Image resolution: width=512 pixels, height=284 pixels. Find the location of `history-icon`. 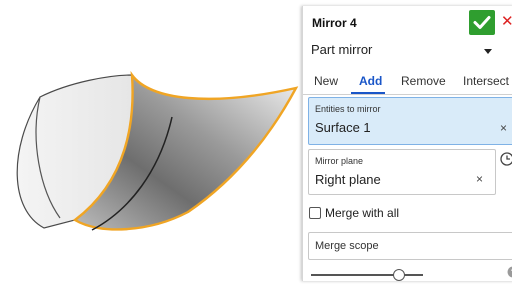

history-icon is located at coordinates (506, 161).